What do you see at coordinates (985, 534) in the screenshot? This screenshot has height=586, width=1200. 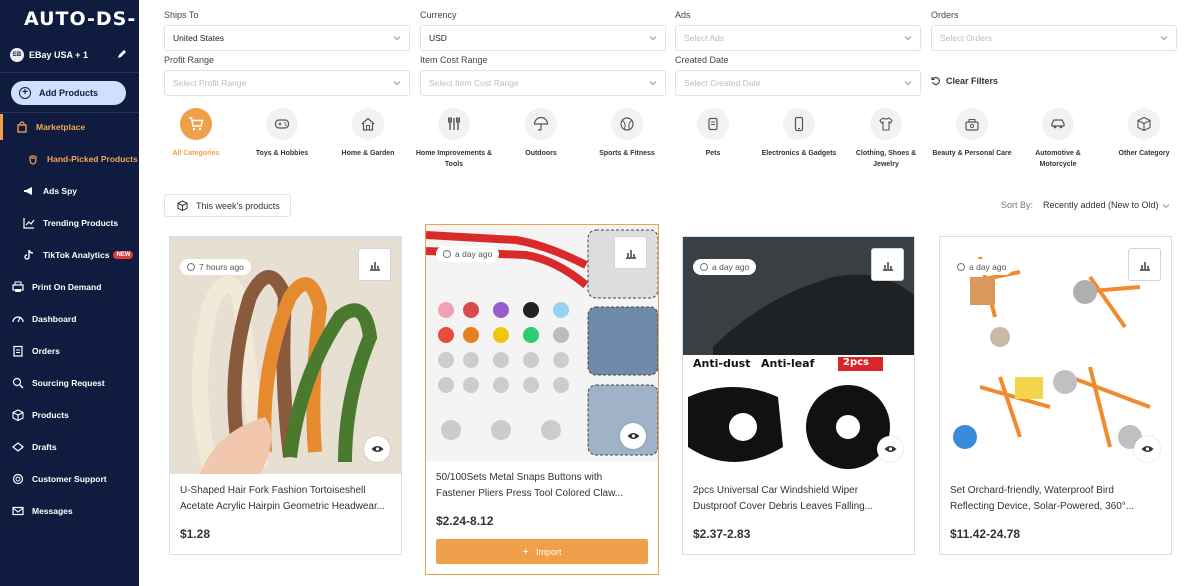 I see `product-price: $11.42-24.78` at bounding box center [985, 534].